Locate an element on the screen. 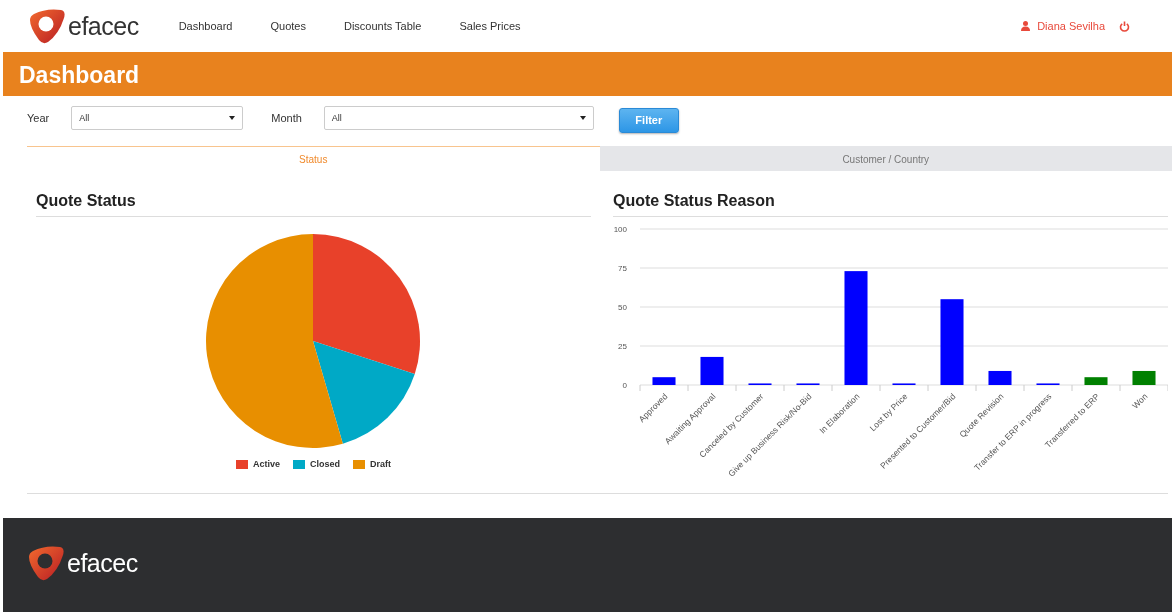 The image size is (1172, 612). user-icon is located at coordinates (1026, 26).